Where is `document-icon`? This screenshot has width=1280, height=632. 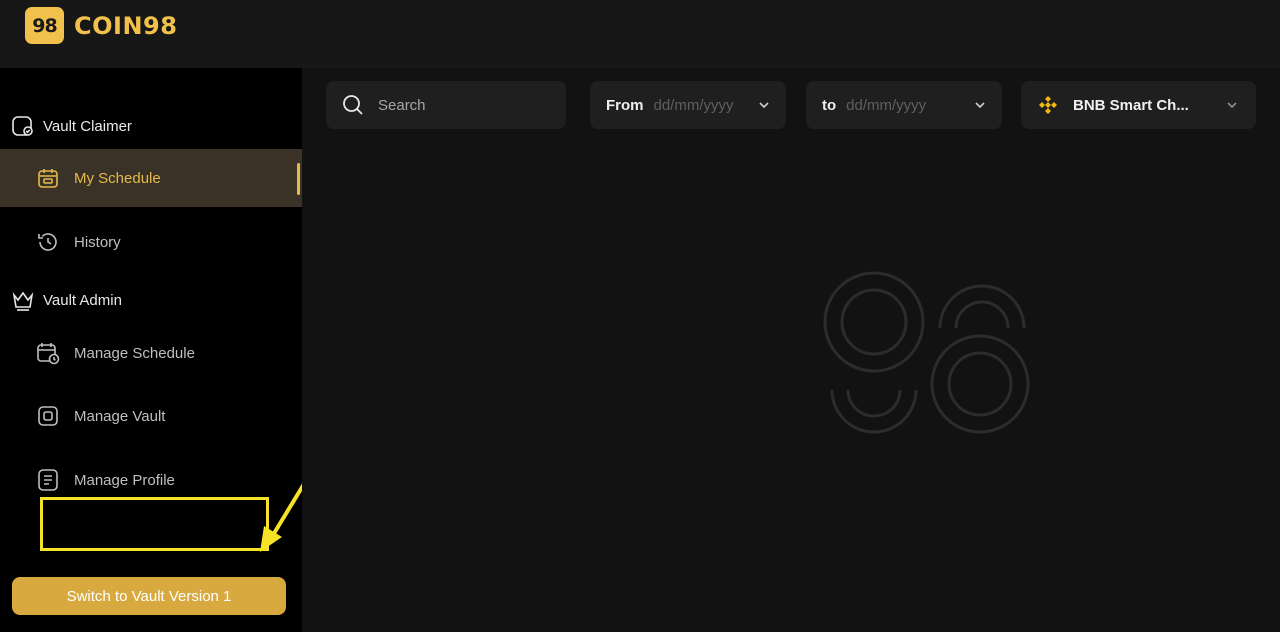
document-icon is located at coordinates (48, 480).